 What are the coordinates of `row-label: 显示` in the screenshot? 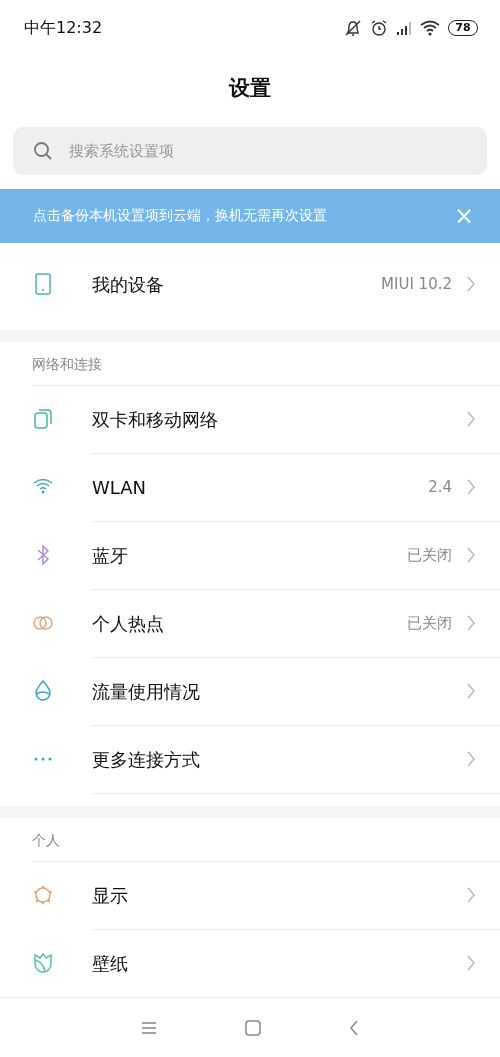 It's located at (110, 895).